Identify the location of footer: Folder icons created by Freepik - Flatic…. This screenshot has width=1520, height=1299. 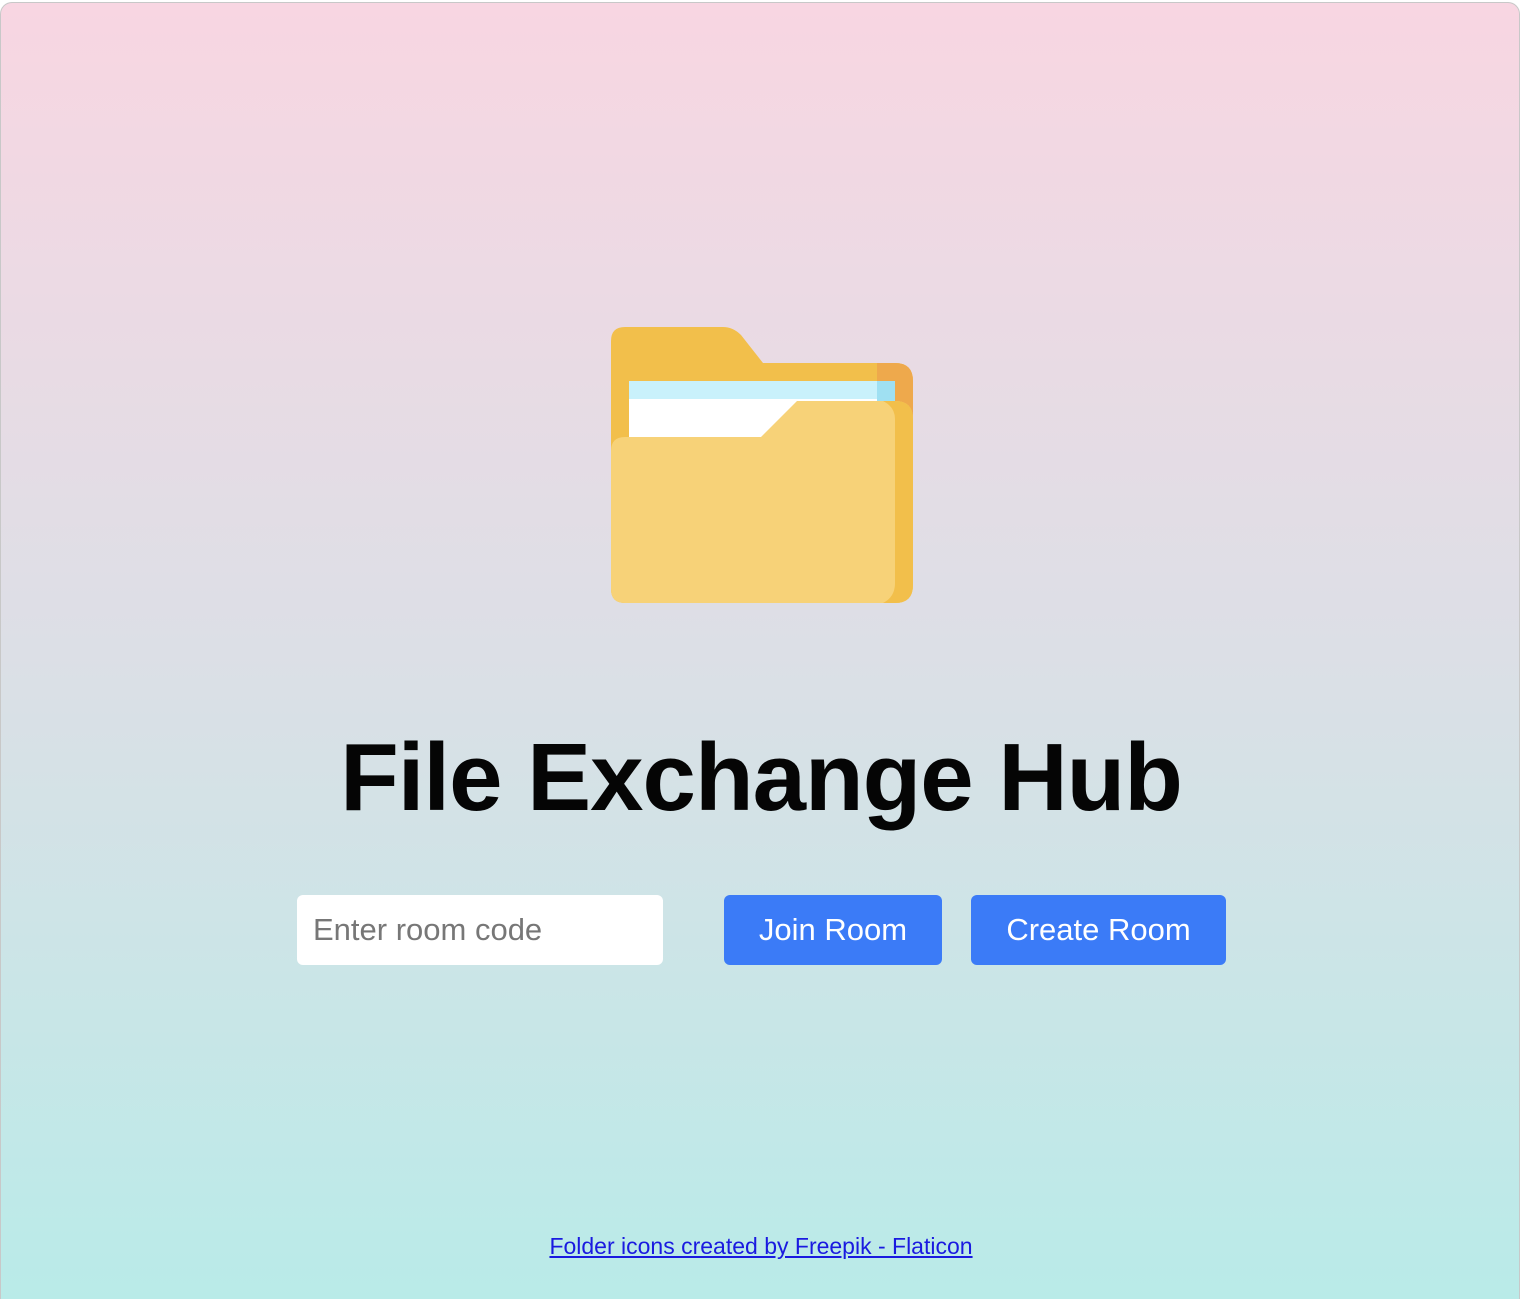
(760, 1246).